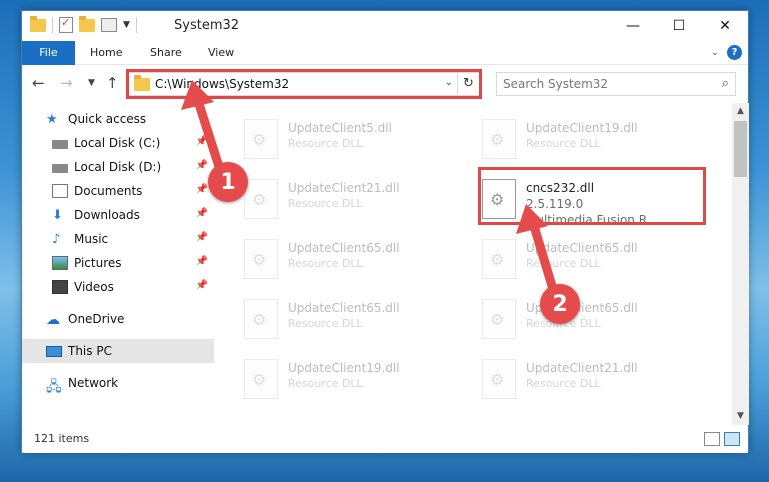  I want to click on drive-icon, so click(60, 168).